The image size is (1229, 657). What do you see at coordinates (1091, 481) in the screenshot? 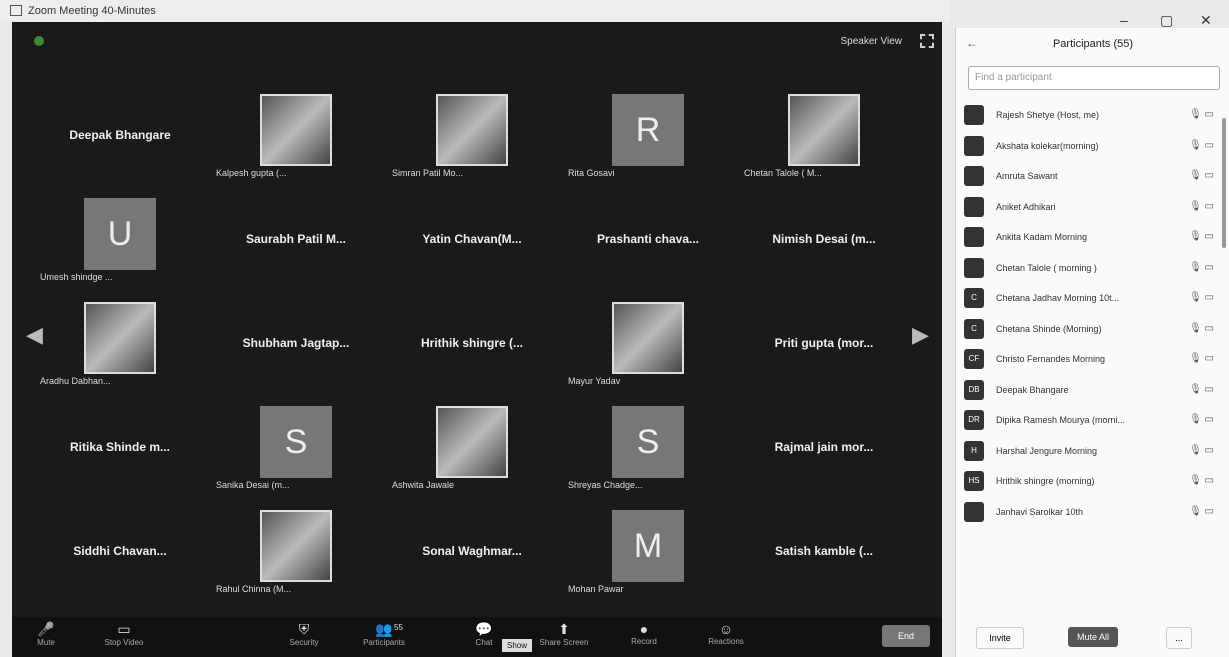
I see `participant-row: HS Hrithik shingre (morning) 🎙 ▭` at bounding box center [1091, 481].